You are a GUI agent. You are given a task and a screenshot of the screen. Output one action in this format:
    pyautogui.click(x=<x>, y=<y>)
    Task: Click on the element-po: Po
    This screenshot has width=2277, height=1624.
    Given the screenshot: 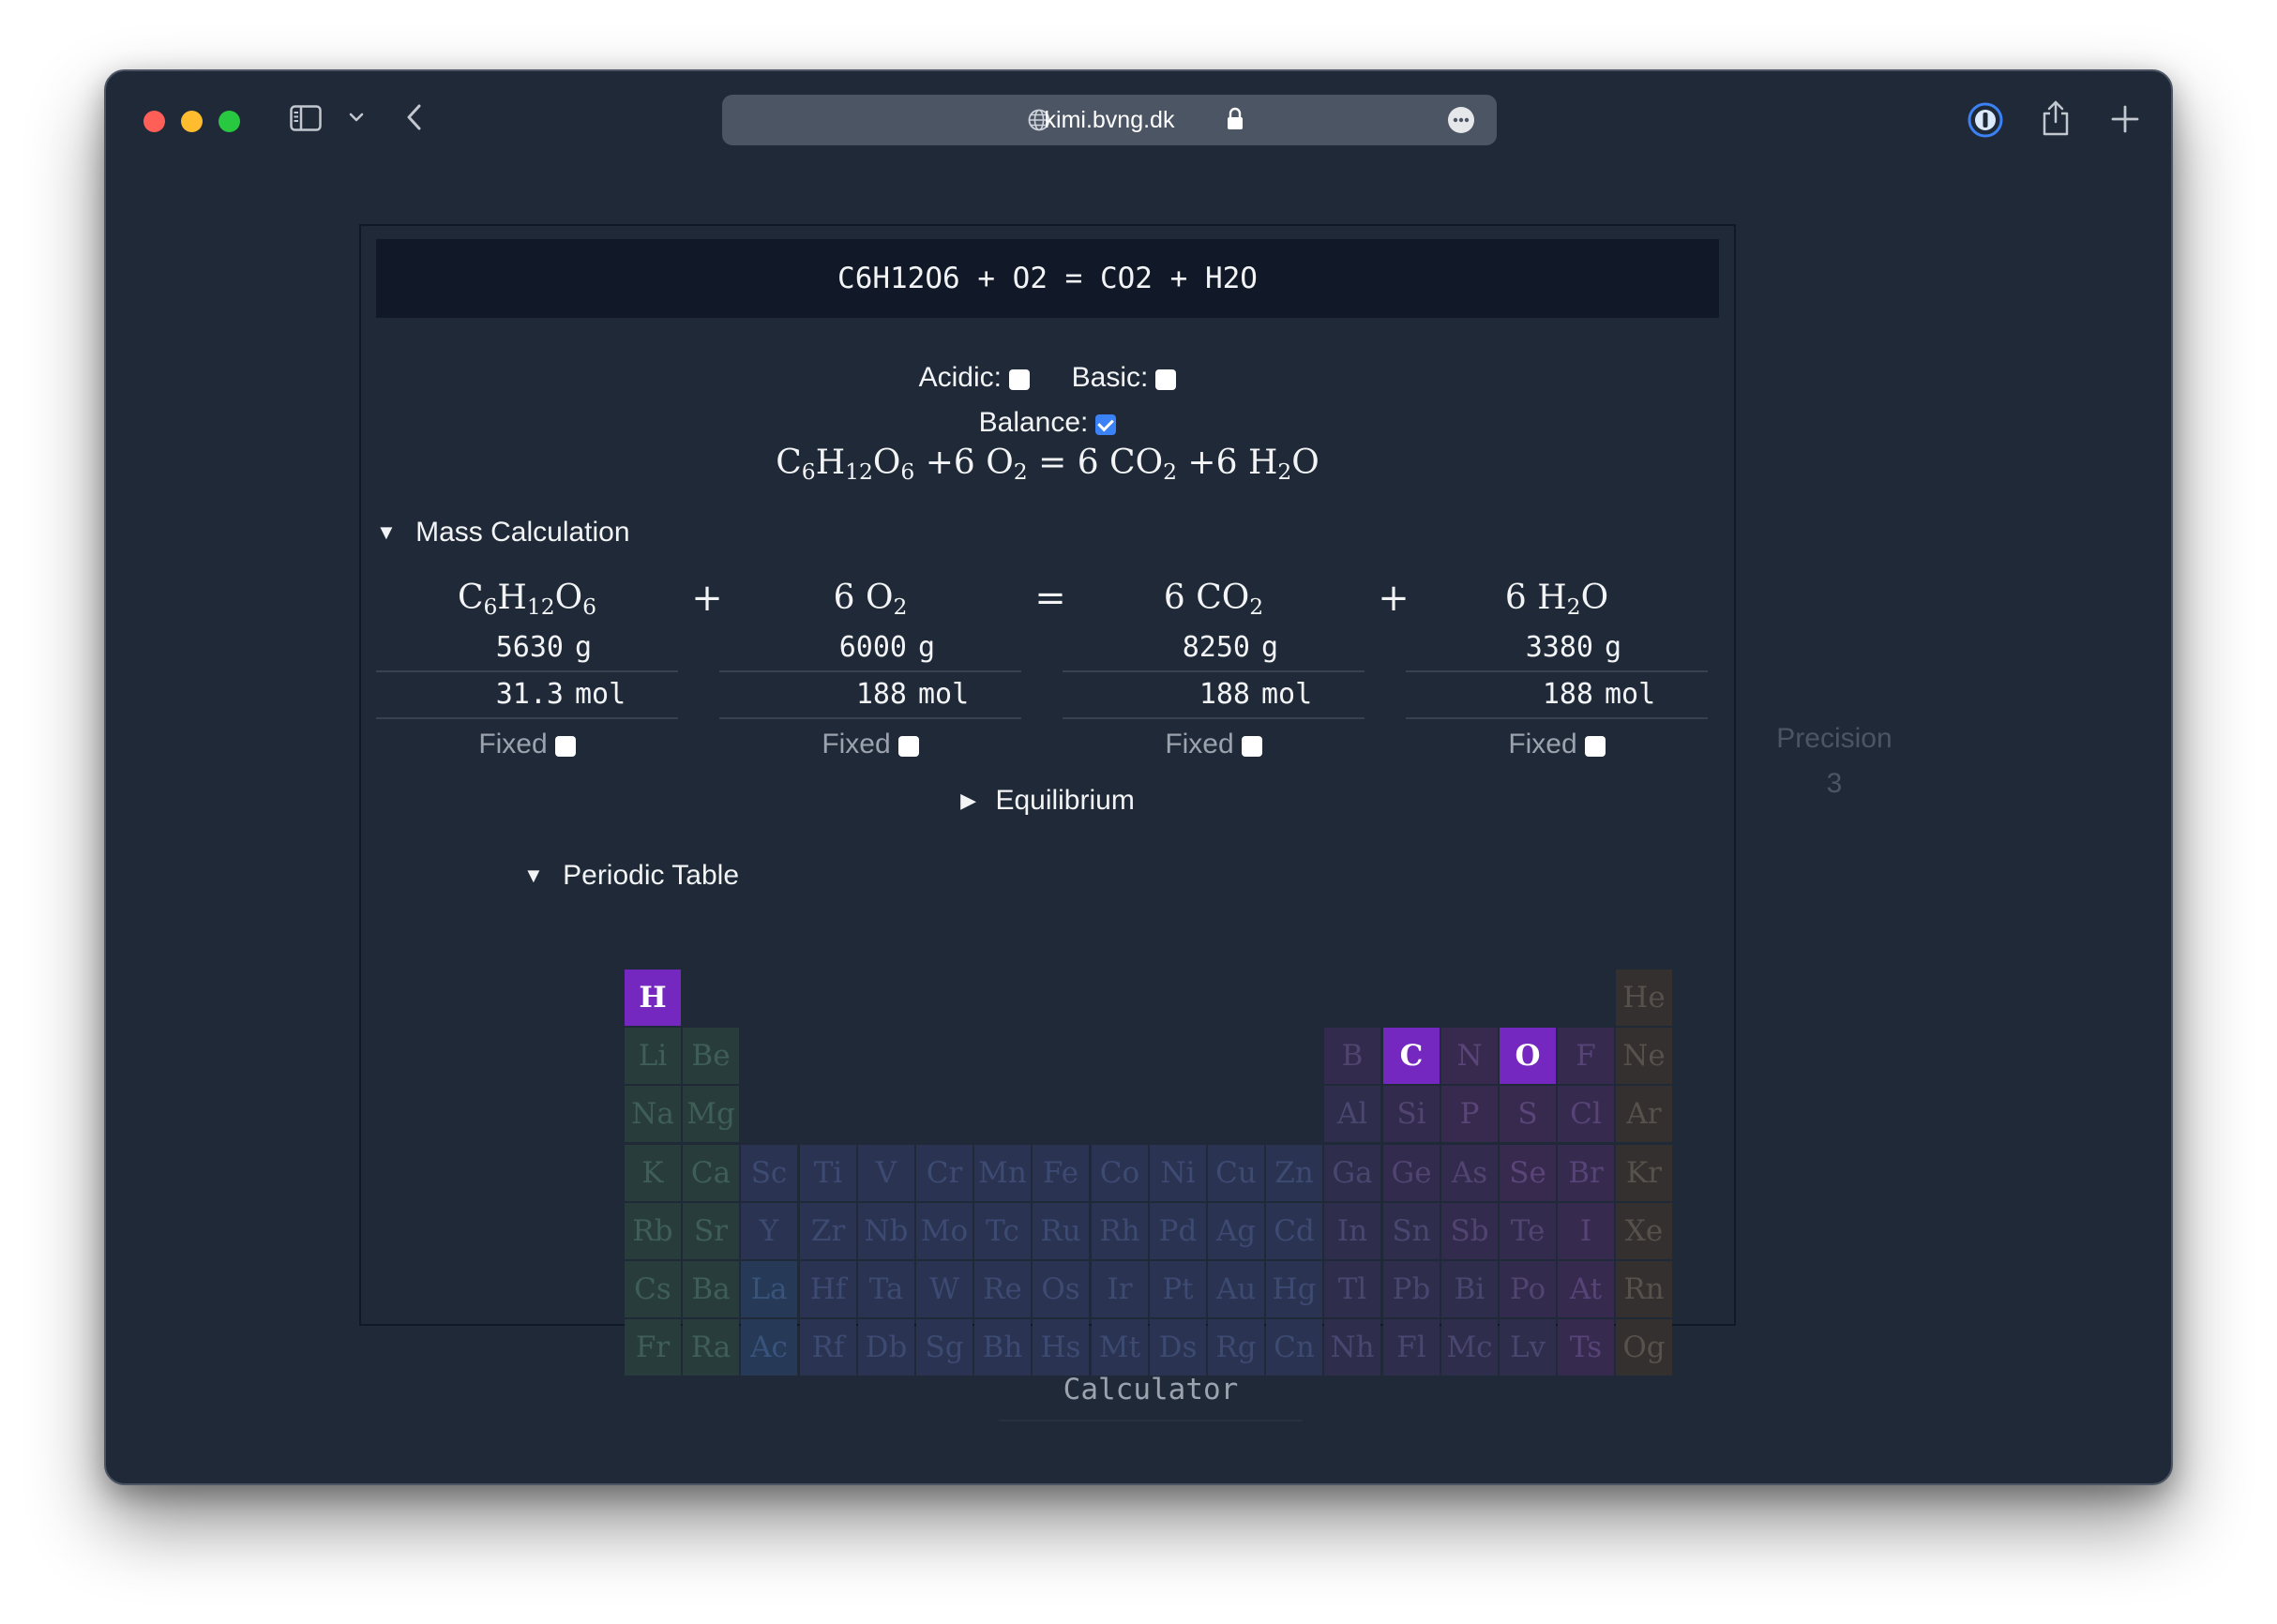 What is the action you would take?
    pyautogui.click(x=1528, y=1289)
    